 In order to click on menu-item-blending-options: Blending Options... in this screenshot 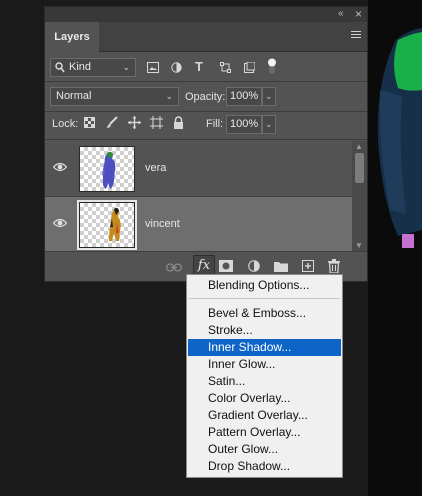, I will do `click(264, 285)`.